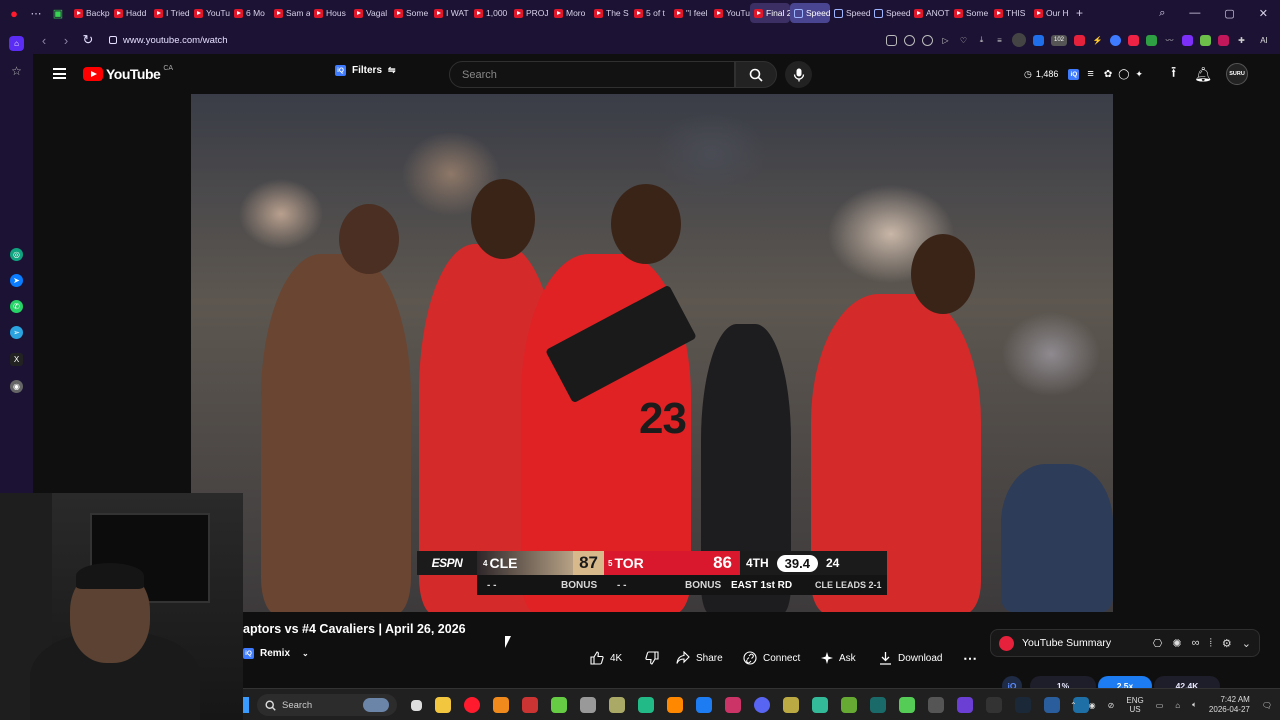 Image resolution: width=1280 pixels, height=720 pixels. What do you see at coordinates (1073, 705) in the screenshot?
I see `chevron-up-icon: ⌃` at bounding box center [1073, 705].